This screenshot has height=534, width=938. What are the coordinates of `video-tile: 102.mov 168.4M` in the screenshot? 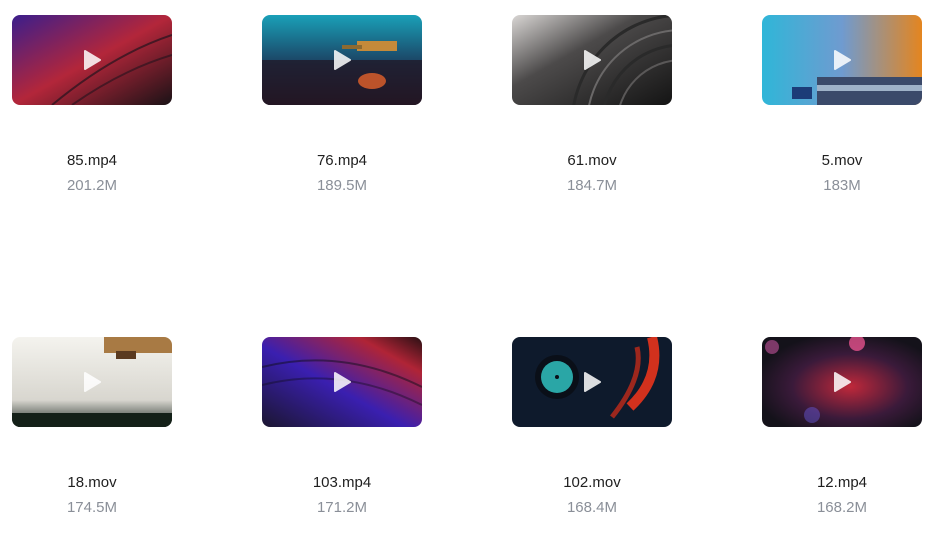 It's located at (592, 426).